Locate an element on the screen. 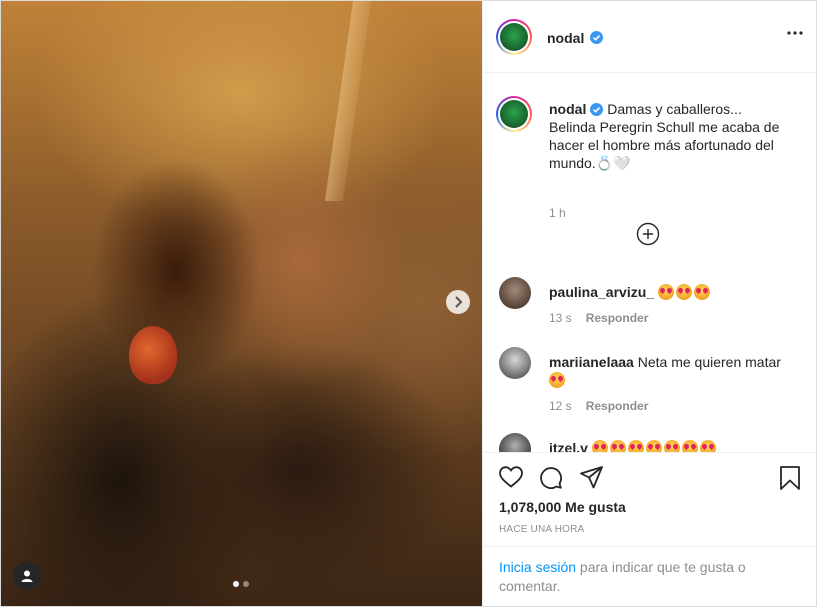 The width and height of the screenshot is (817, 607). caption-timestamp: 1 h is located at coordinates (557, 213).